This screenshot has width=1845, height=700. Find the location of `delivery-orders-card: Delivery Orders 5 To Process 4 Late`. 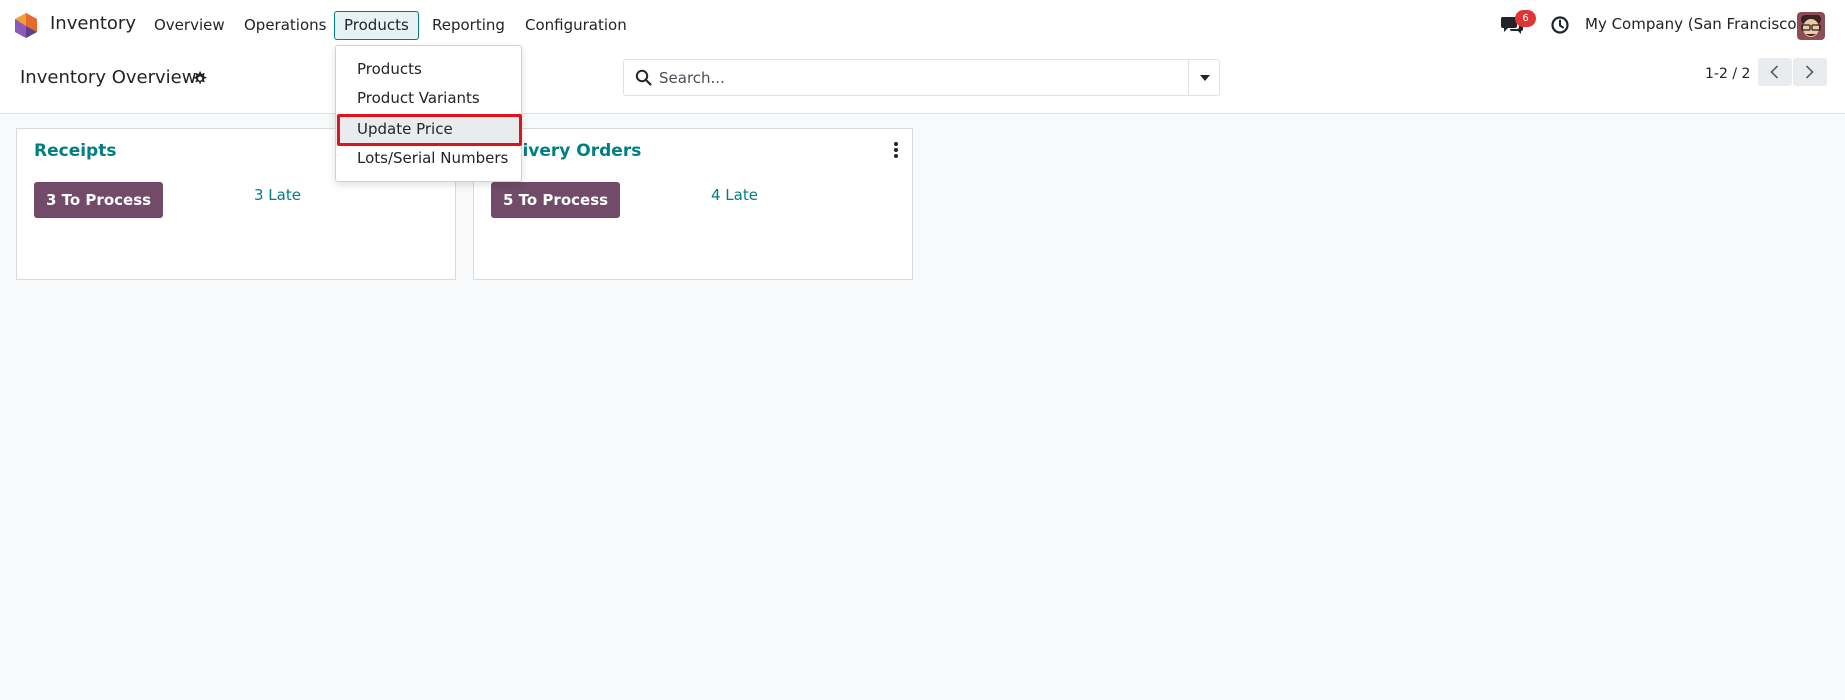

delivery-orders-card: Delivery Orders 5 To Process 4 Late is located at coordinates (693, 204).